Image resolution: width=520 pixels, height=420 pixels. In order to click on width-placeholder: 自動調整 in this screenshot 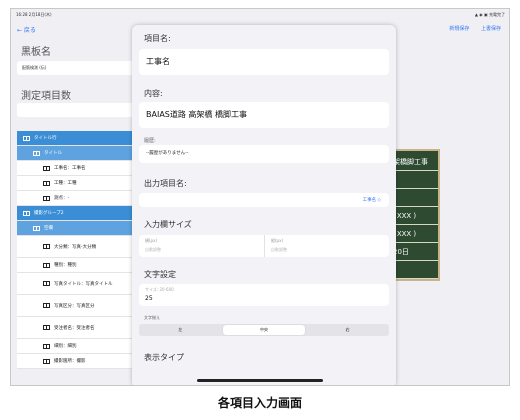, I will do `click(153, 249)`.